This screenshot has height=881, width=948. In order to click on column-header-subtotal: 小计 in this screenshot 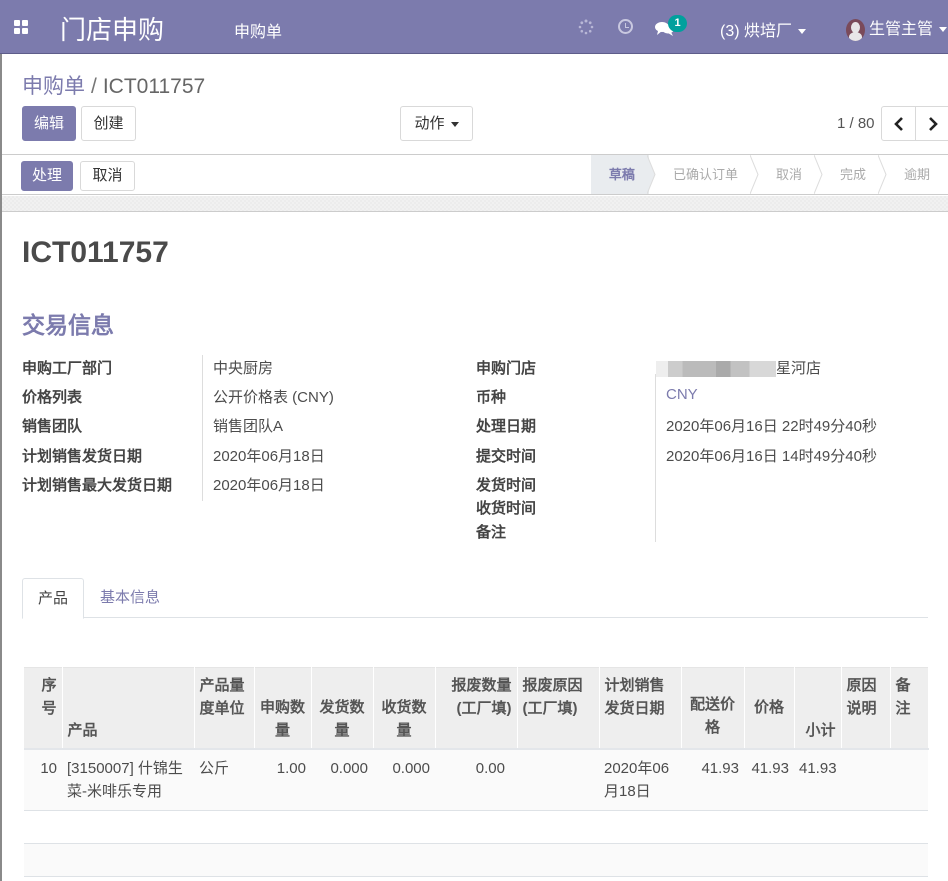, I will do `click(818, 708)`.